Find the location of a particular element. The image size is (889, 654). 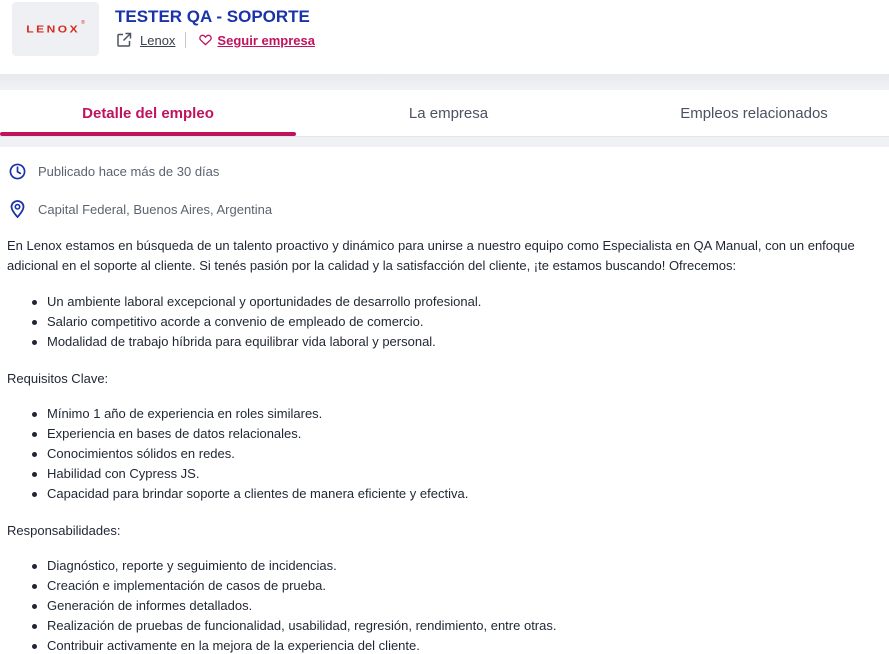

follow-company-button: Seguir empresa is located at coordinates (257, 40).